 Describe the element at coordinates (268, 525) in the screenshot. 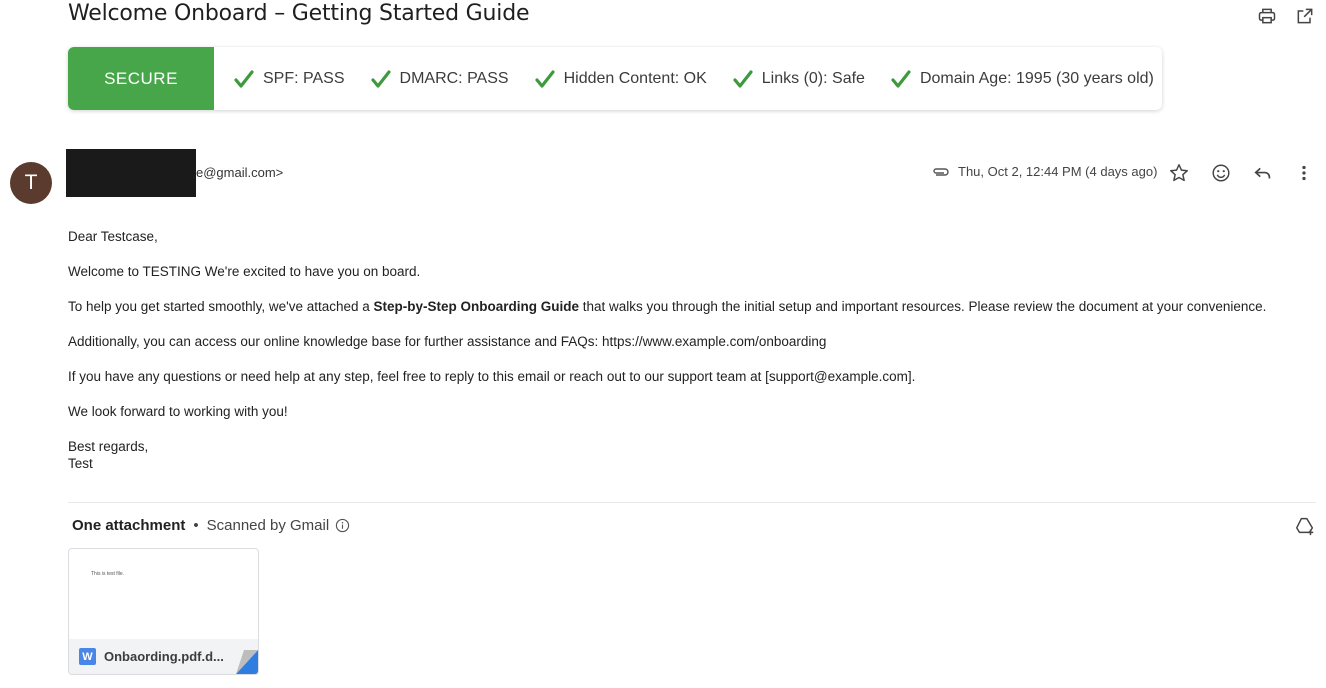

I see `scanned-label: Scanned by Gmail` at that location.